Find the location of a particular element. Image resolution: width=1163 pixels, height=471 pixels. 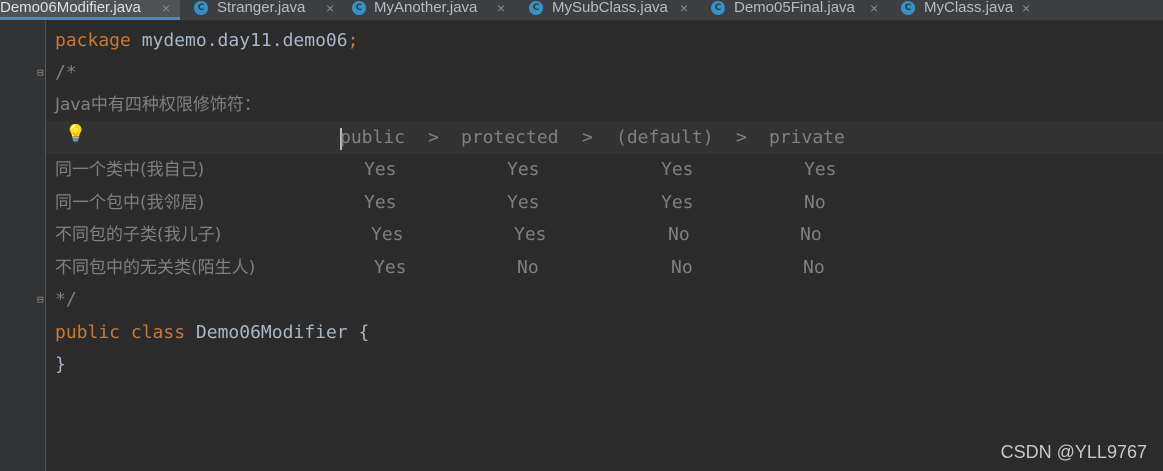

keyword-public: public is located at coordinates (88, 332).